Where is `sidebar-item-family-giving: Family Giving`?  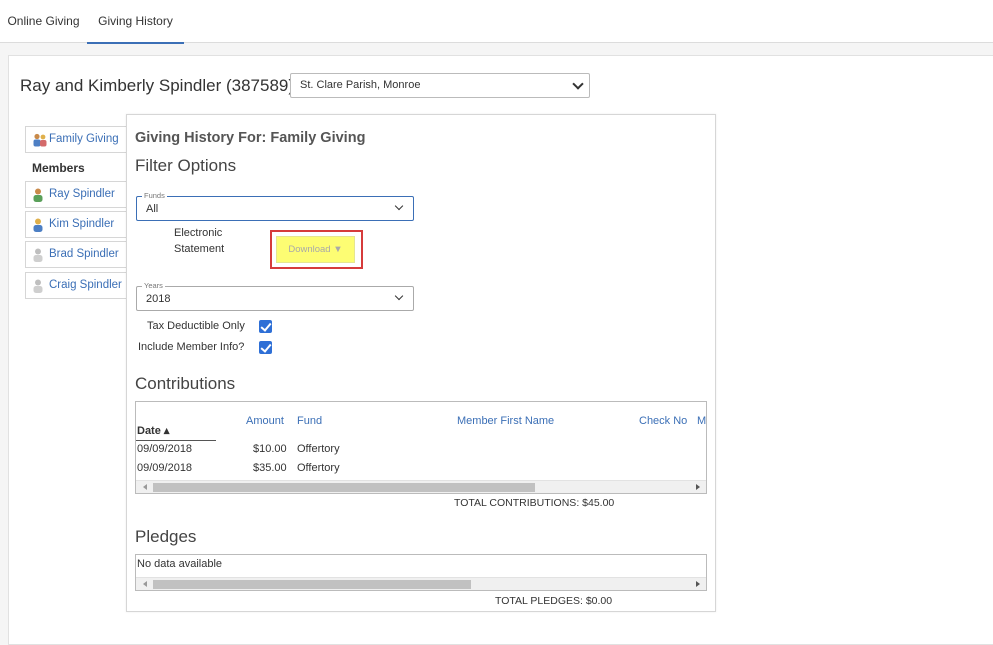 sidebar-item-family-giving: Family Giving is located at coordinates (76, 139).